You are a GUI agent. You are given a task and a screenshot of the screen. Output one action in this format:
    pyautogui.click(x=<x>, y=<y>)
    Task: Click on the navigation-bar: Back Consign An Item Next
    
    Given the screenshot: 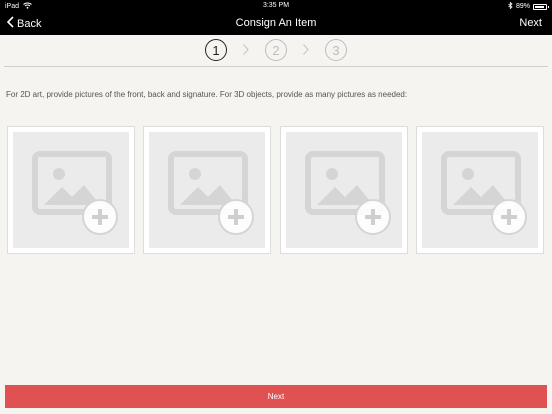 What is the action you would take?
    pyautogui.click(x=276, y=23)
    